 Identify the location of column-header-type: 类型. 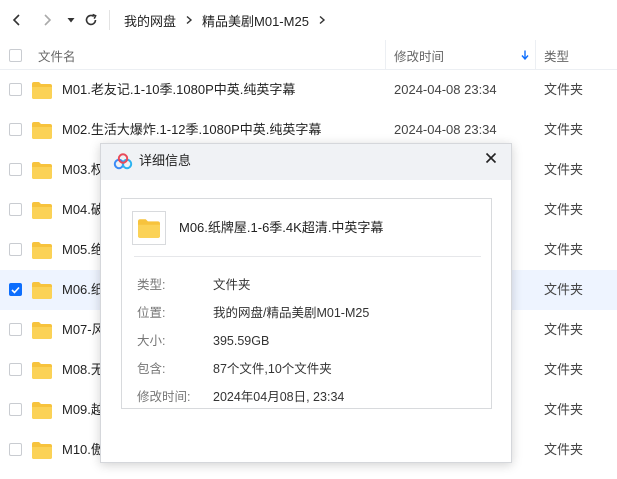
(556, 55).